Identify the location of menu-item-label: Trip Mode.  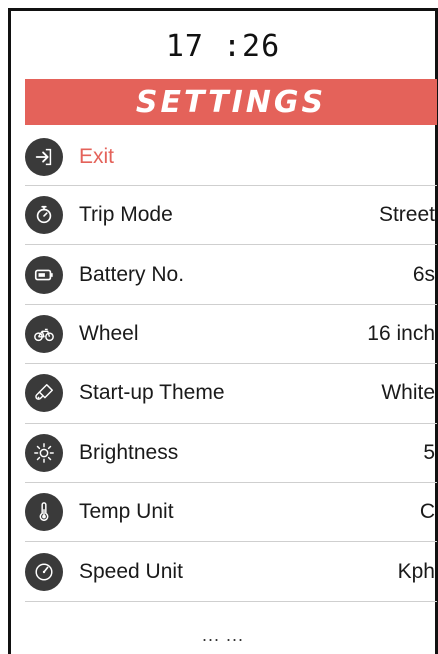
(126, 215).